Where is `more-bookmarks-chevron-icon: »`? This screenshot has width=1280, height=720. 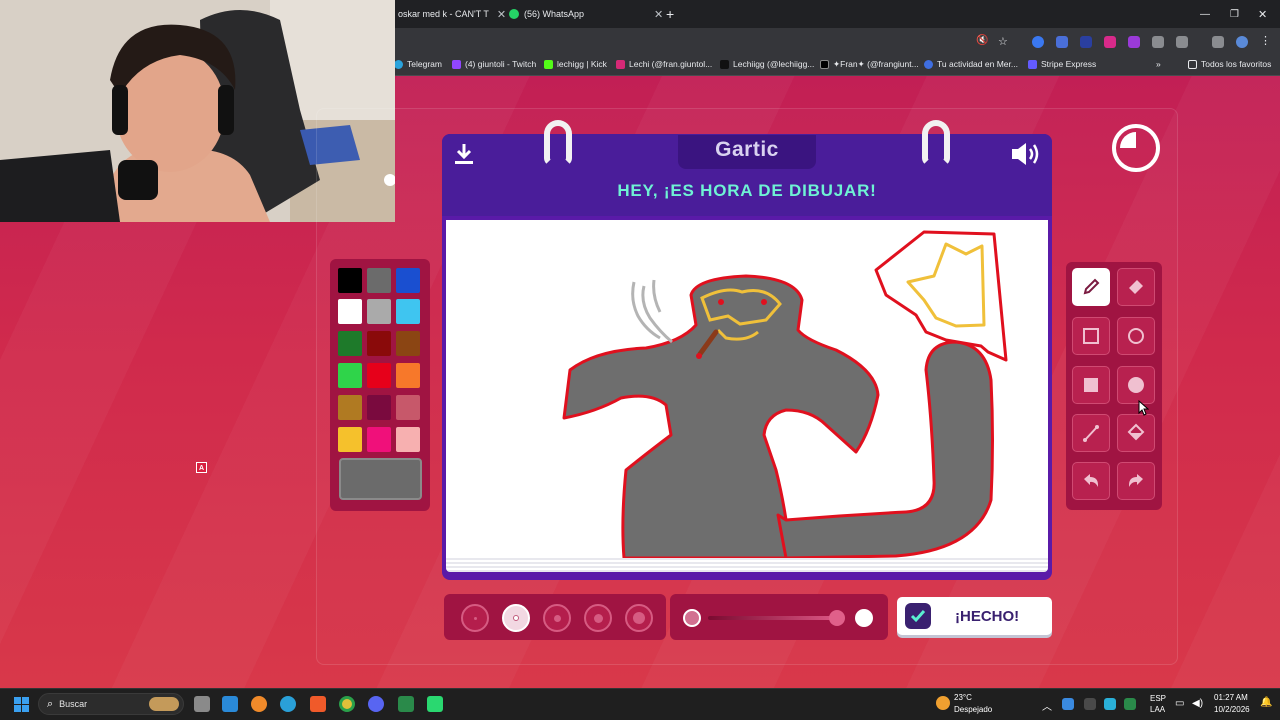 more-bookmarks-chevron-icon: » is located at coordinates (1158, 64).